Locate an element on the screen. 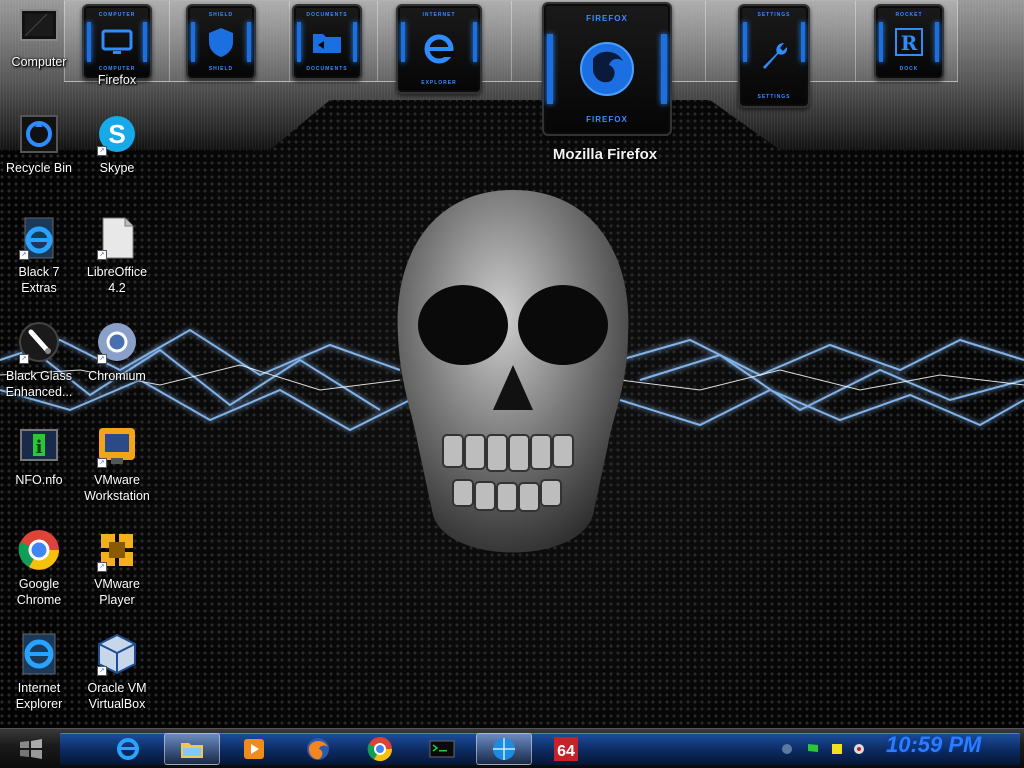 This screenshot has height=768, width=1024. dock-item-firefox: FIREFOX FIREFOX is located at coordinates (607, 69).